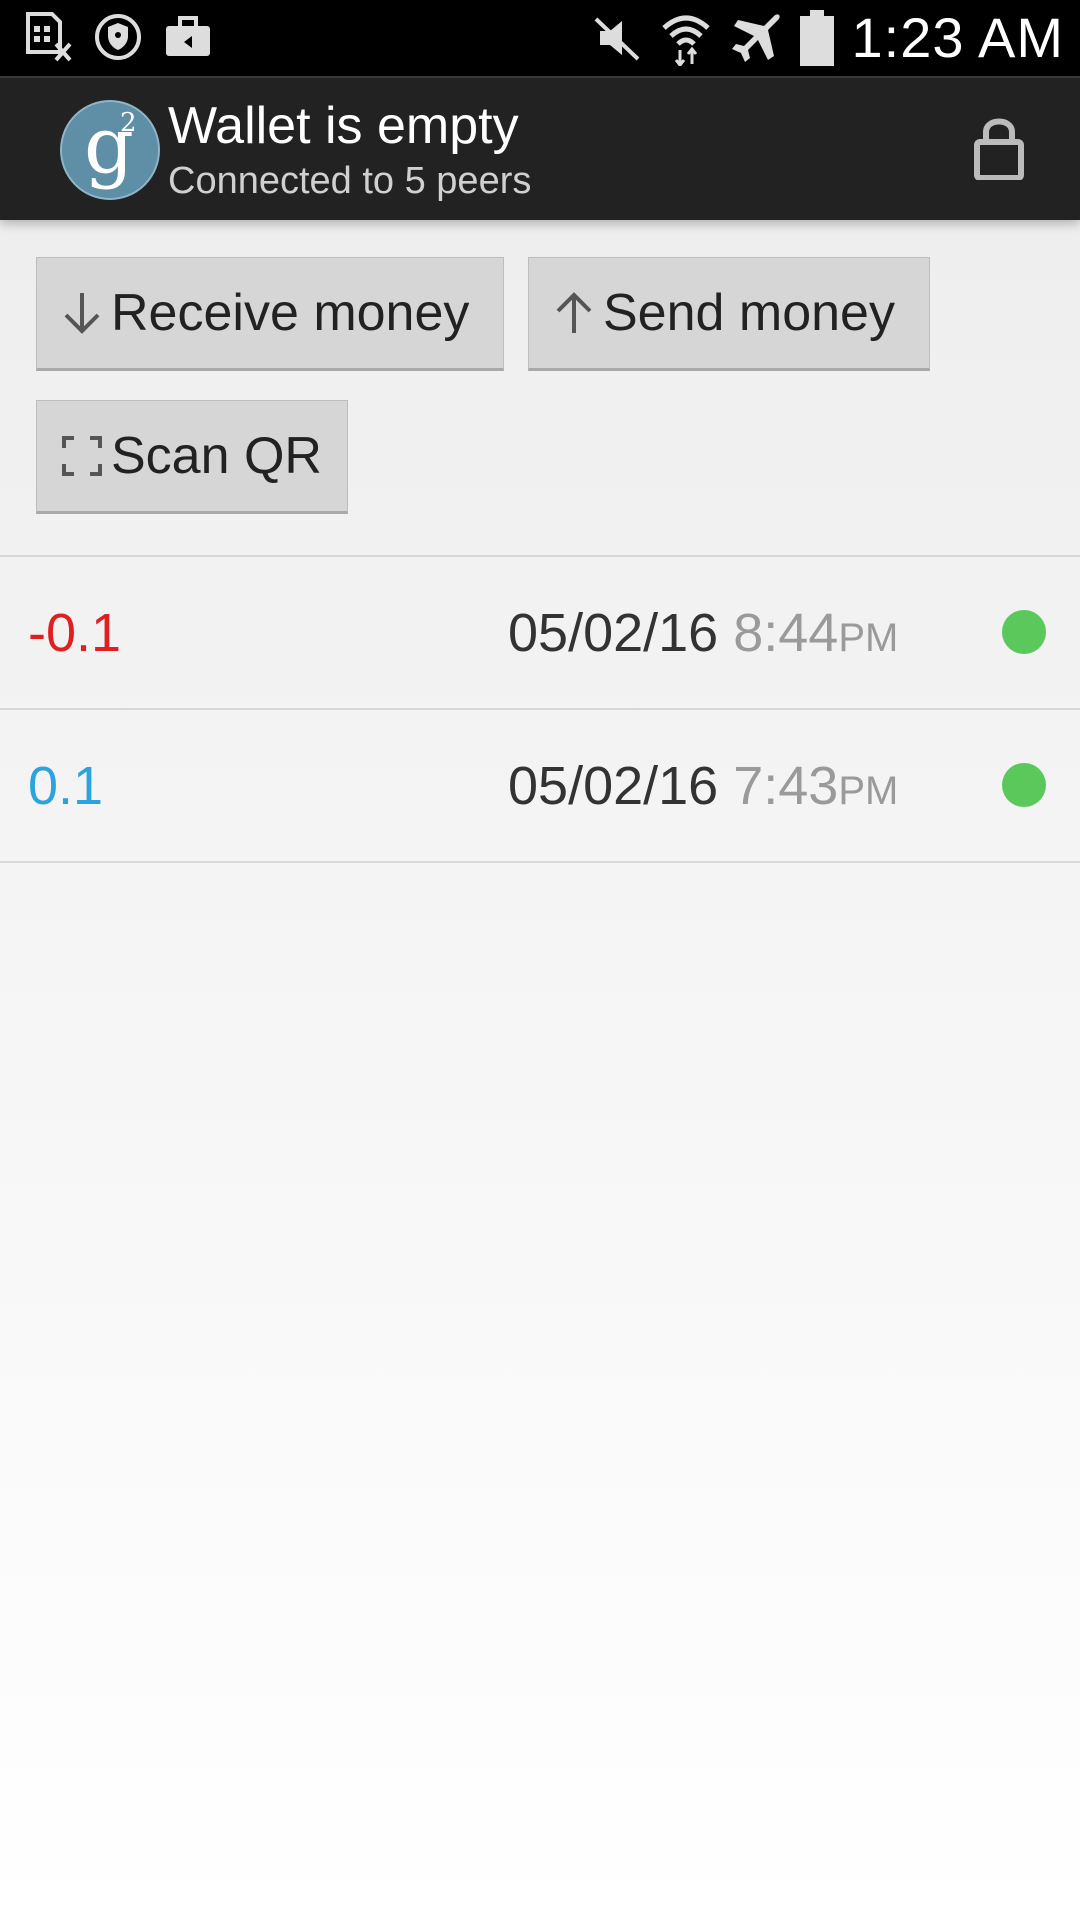  I want to click on transaction-row: -0.1 05/02/16 8:44PM, so click(540, 633).